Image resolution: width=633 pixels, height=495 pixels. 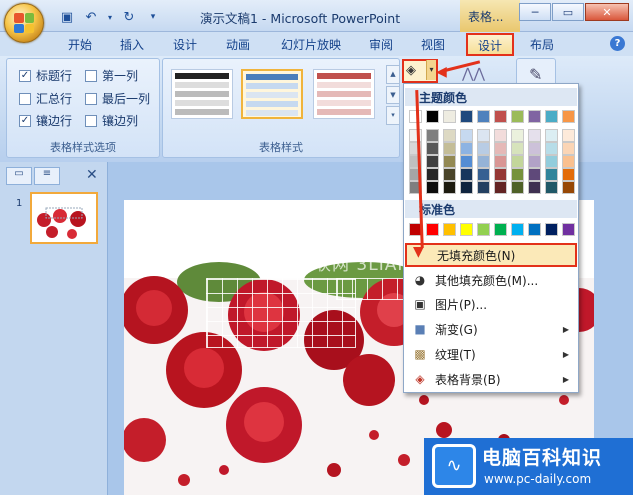 I want to click on banded-columns-checkbox: 镶边列, so click(x=111, y=120).